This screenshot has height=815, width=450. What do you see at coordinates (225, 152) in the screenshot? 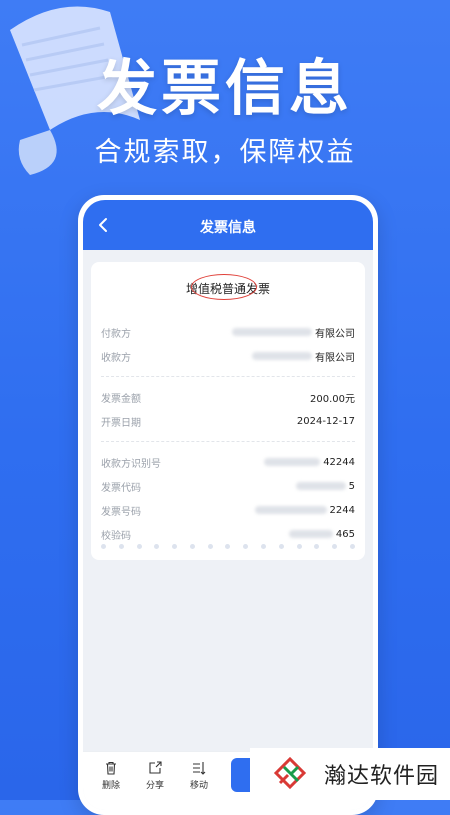
I see `hero-subtitle: 合规索取，保障权益` at bounding box center [225, 152].